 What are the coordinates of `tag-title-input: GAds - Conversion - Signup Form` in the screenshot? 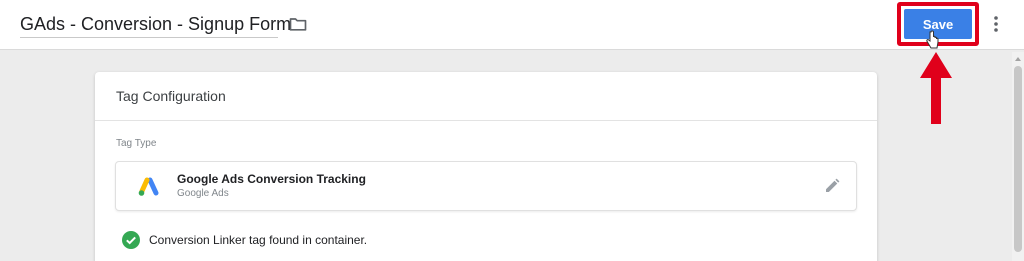 It's located at (155, 25).